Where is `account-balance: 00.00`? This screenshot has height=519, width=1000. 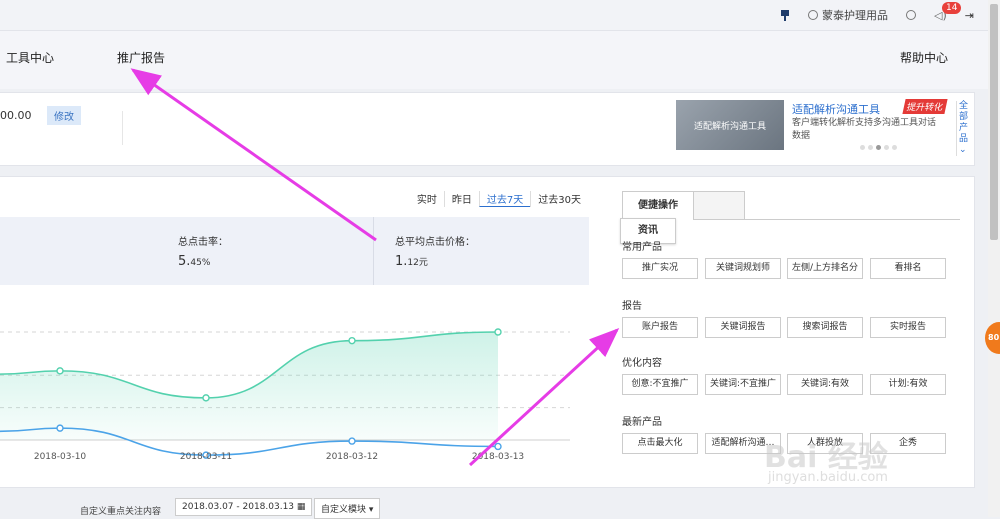
account-balance: 00.00 is located at coordinates (16, 115).